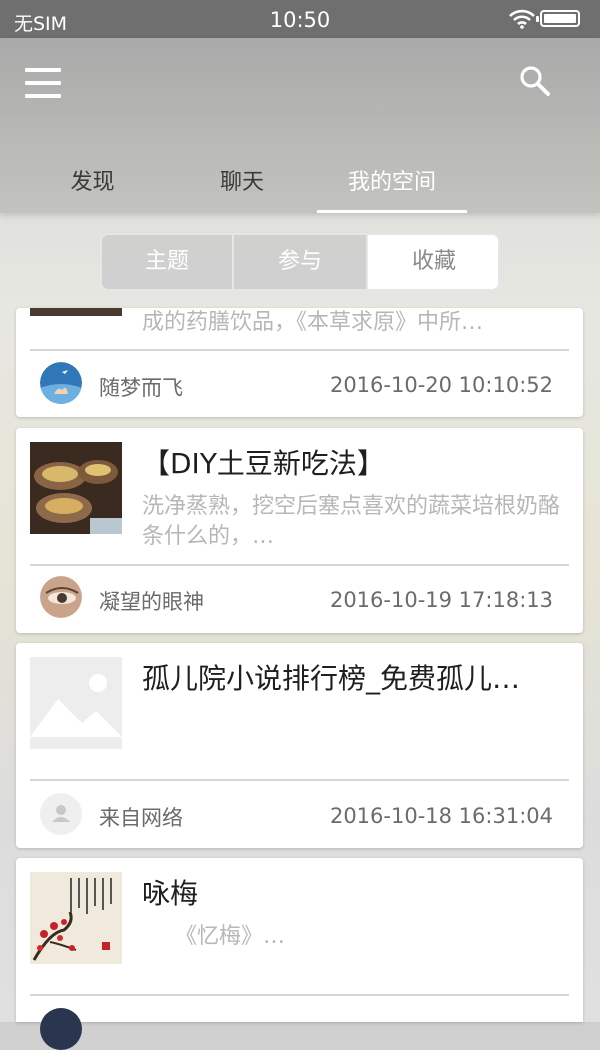 The height and width of the screenshot is (1050, 600). I want to click on tab-label: 我的空间, so click(391, 182).